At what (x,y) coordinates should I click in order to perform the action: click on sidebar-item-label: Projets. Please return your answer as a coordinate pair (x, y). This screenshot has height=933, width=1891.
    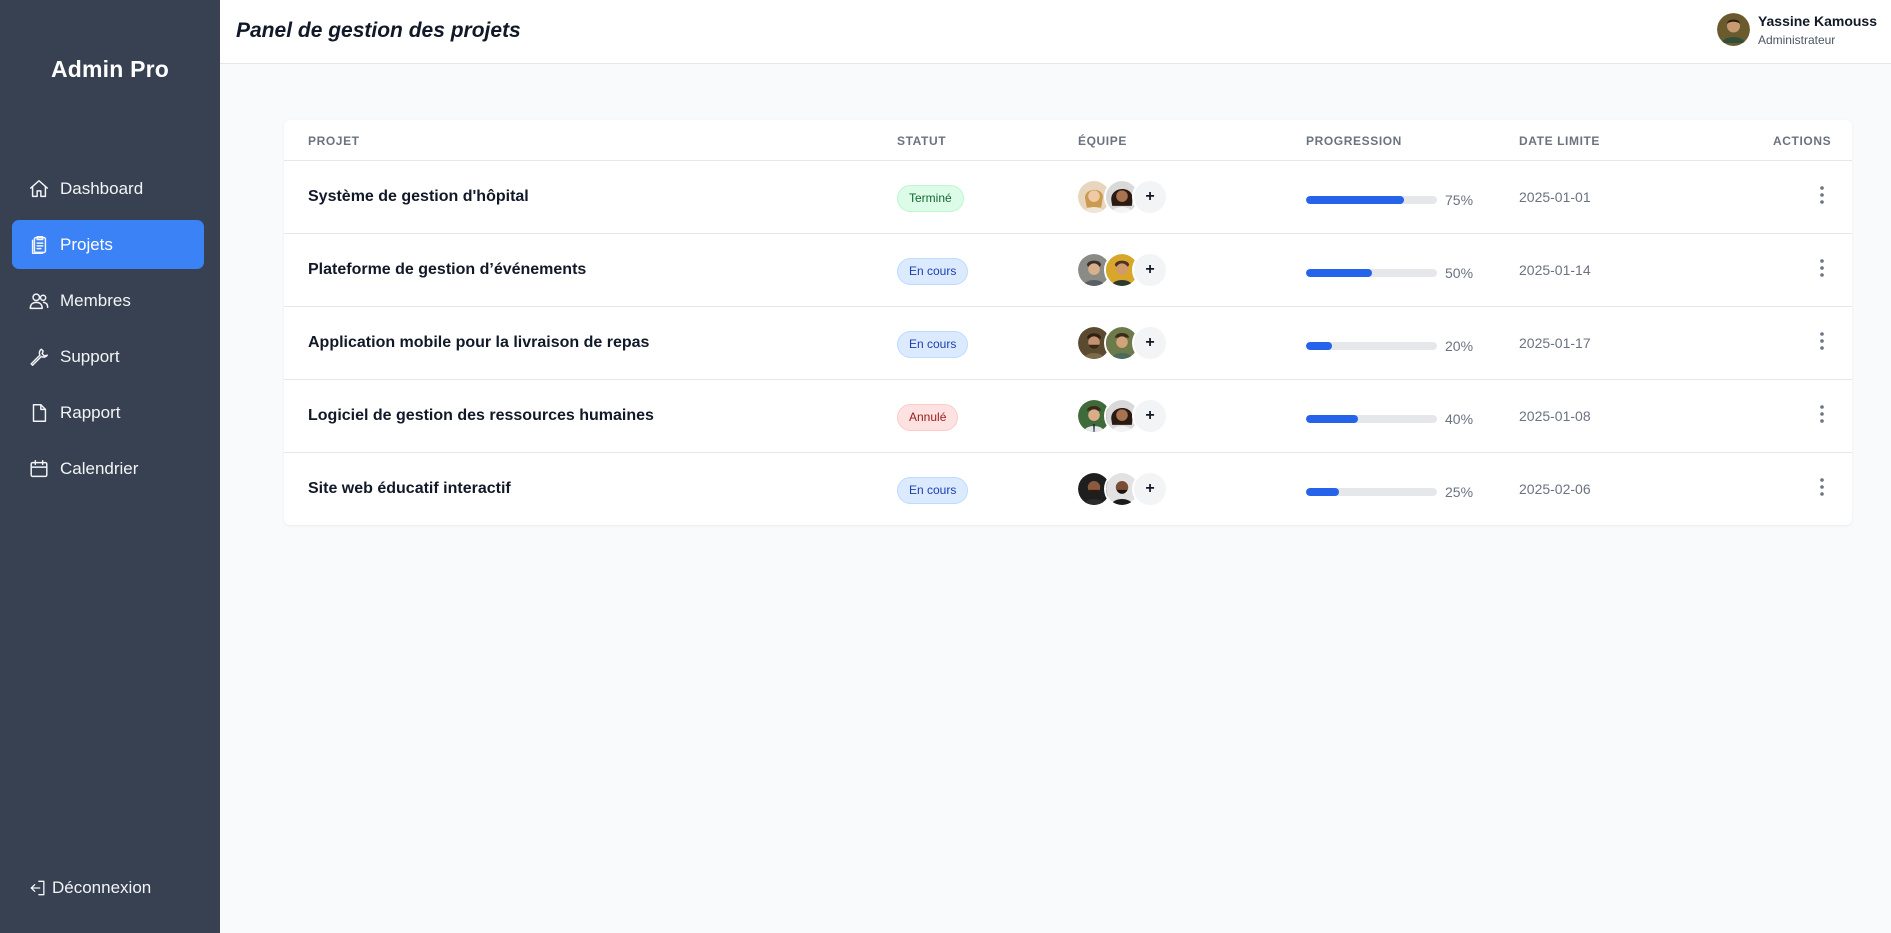
    Looking at the image, I should click on (86, 244).